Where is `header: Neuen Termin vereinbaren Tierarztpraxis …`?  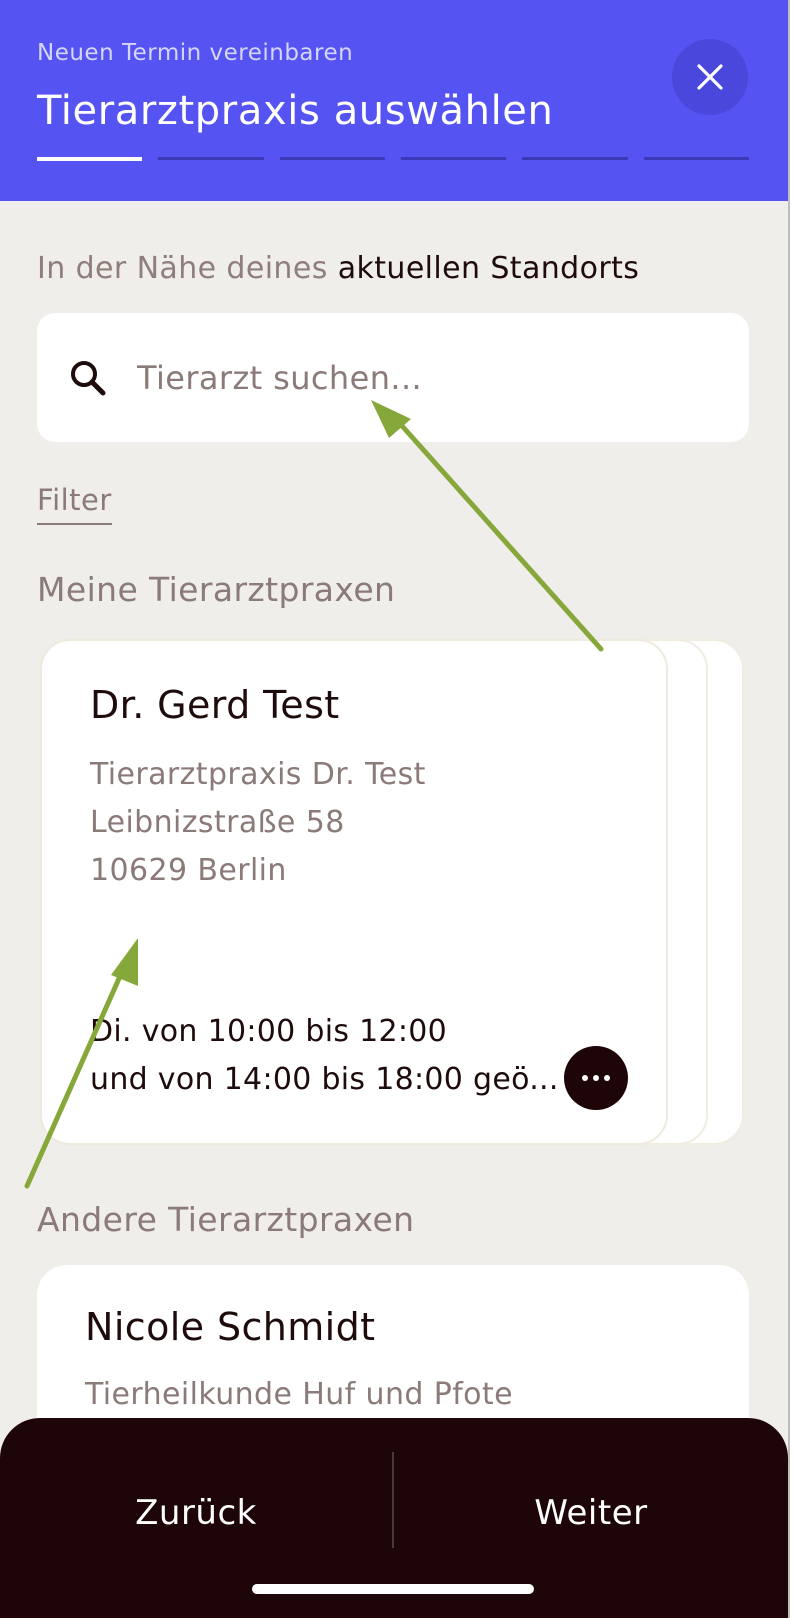 header: Neuen Termin vereinbaren Tierarztpraxis … is located at coordinates (394, 100).